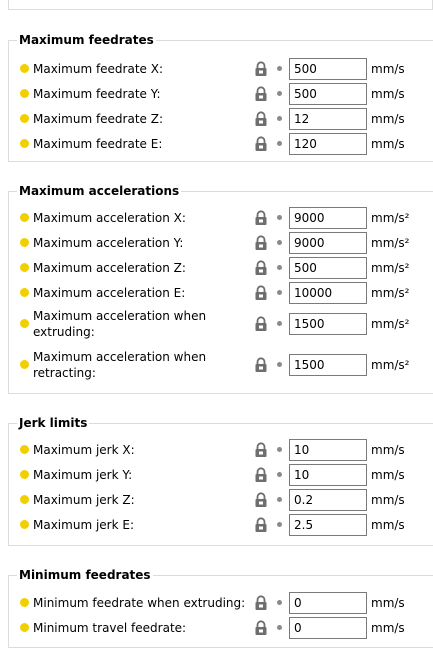  Describe the element at coordinates (221, 218) in the screenshot. I see `setting-row: Maximum acceleration X: mm/s²` at that location.